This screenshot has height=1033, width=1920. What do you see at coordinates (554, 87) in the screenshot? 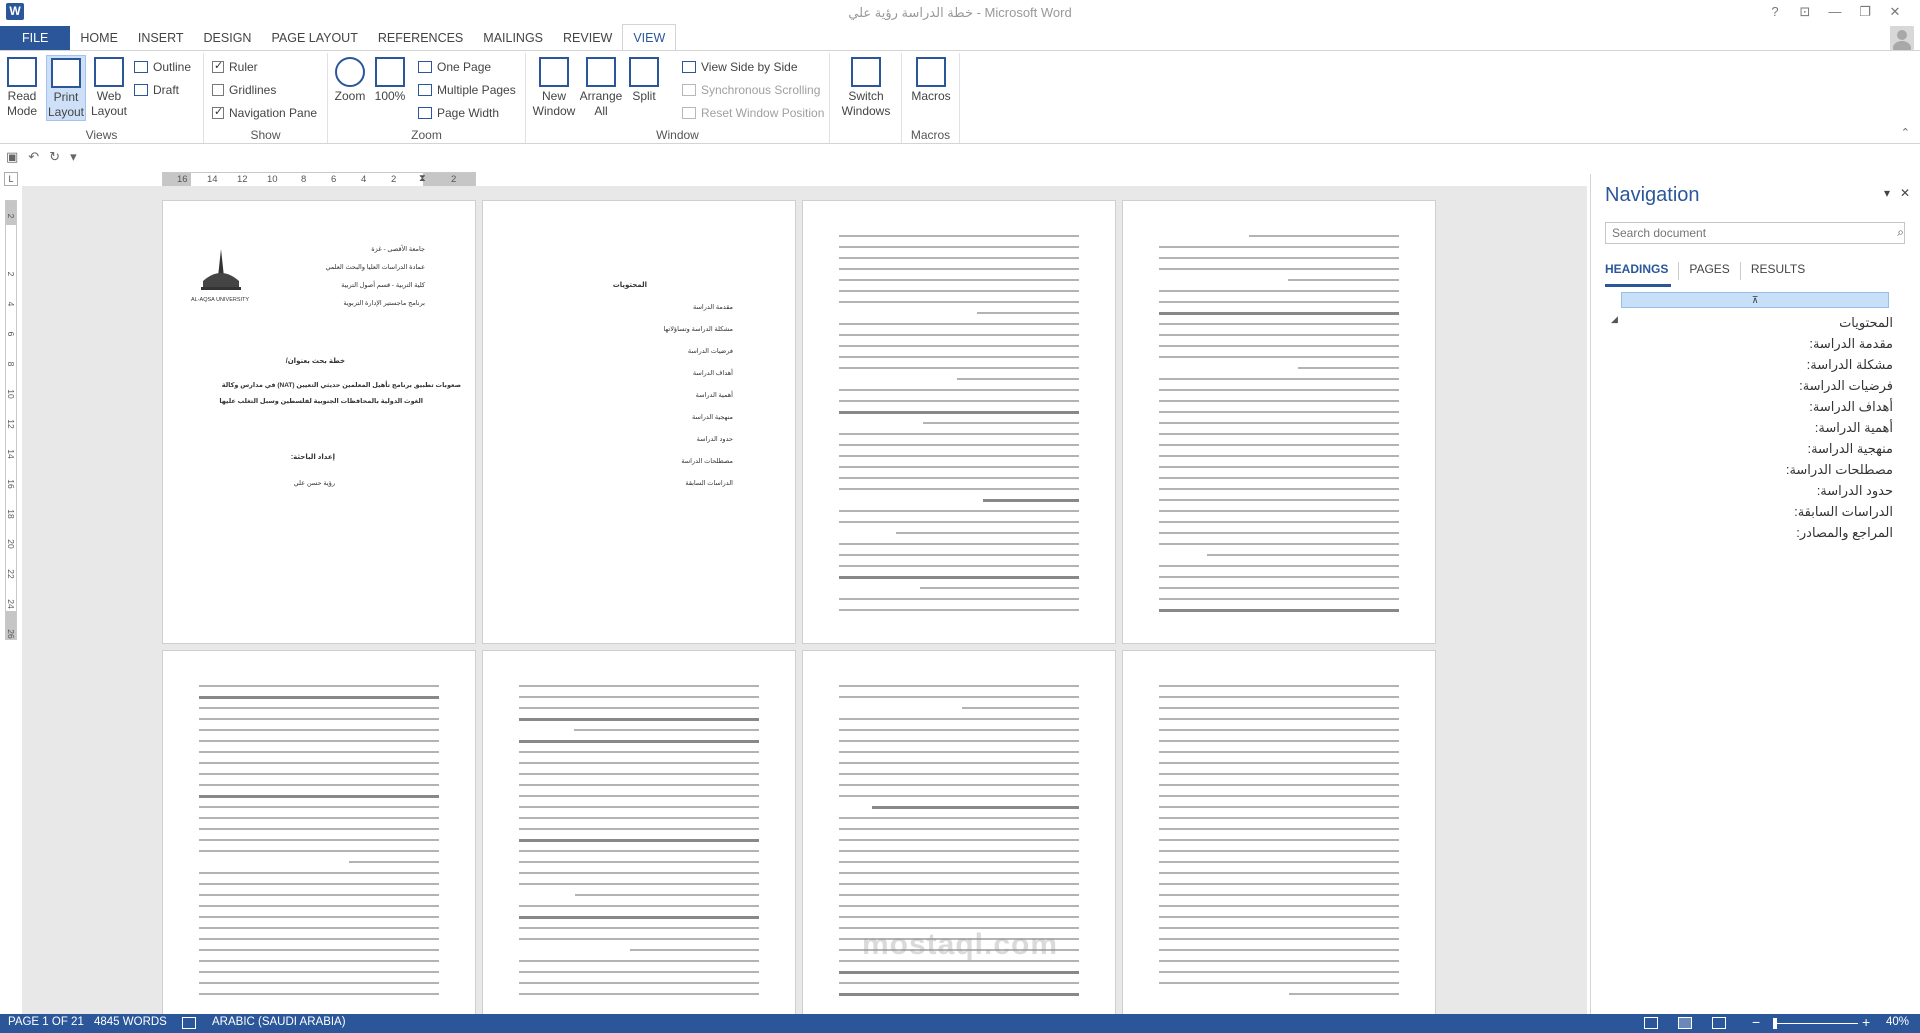
I see `new-window-button: New Window` at bounding box center [554, 87].